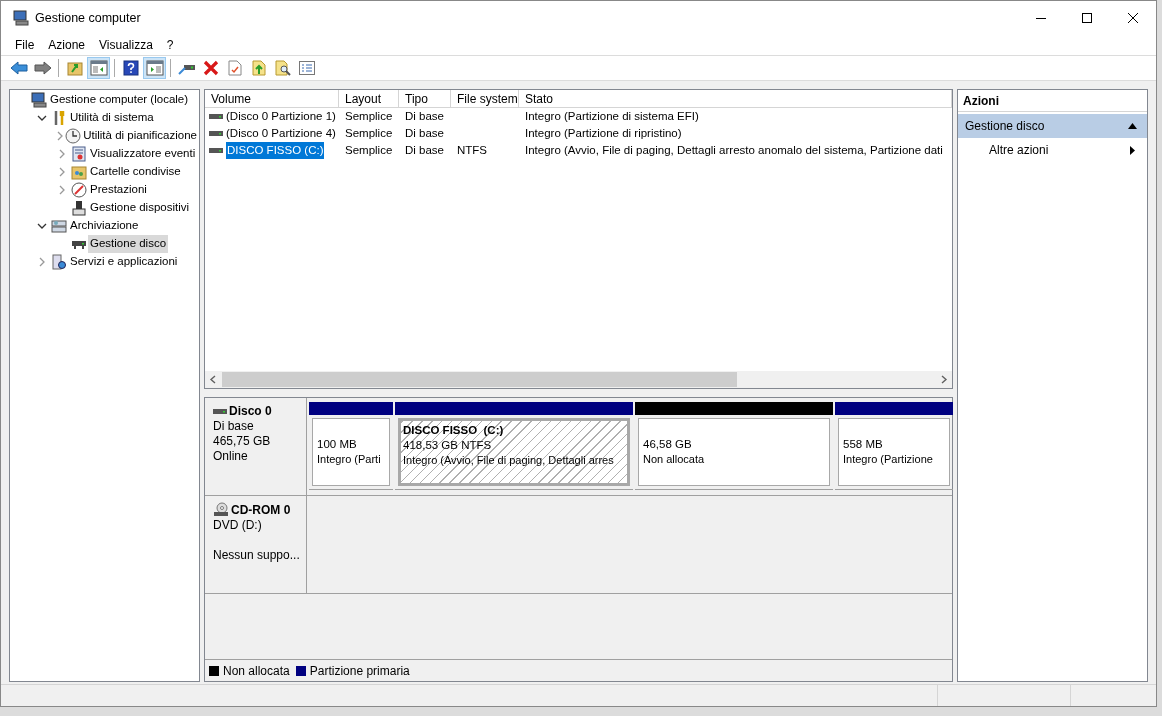  What do you see at coordinates (119, 100) in the screenshot?
I see `tree-item: Gestione computer (locale)` at bounding box center [119, 100].